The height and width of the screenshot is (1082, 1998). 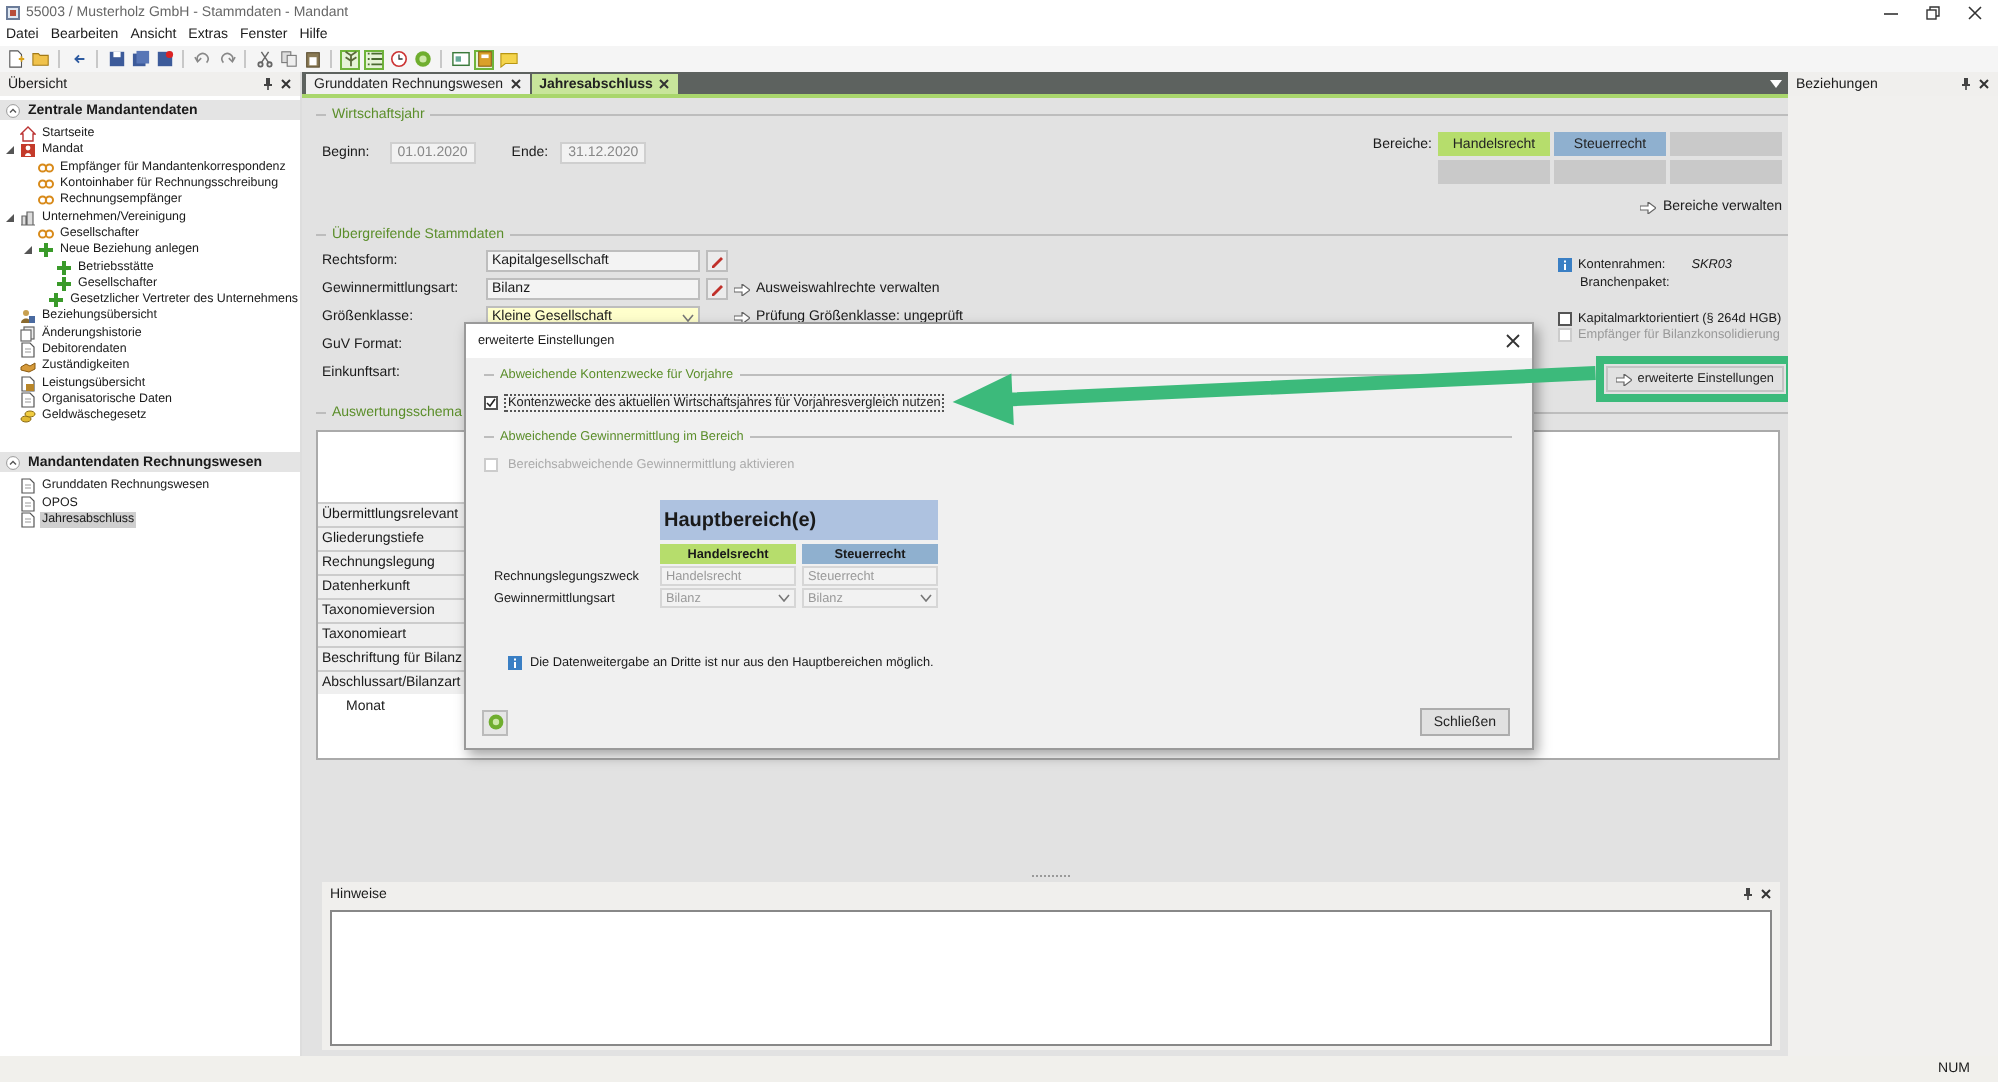 What do you see at coordinates (16, 59) in the screenshot?
I see `new-document-icon` at bounding box center [16, 59].